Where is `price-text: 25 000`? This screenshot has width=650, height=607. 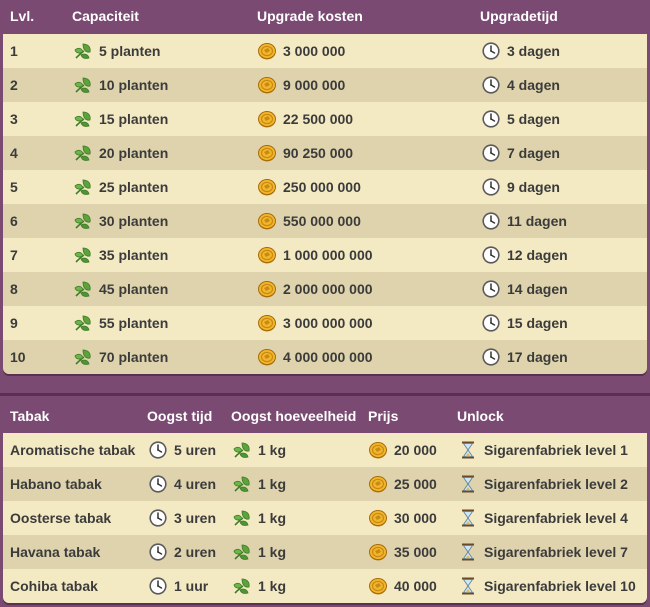 price-text: 25 000 is located at coordinates (415, 484).